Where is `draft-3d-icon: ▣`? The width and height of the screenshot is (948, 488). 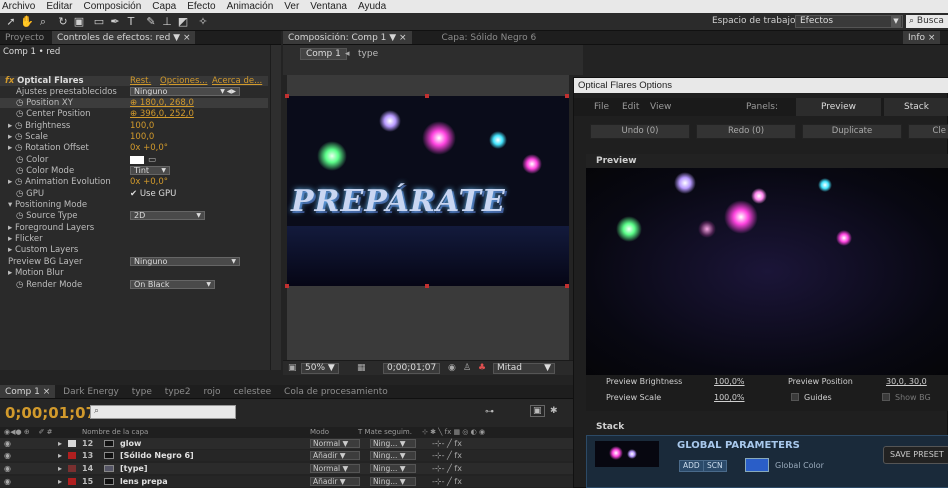
draft-3d-icon: ▣ is located at coordinates (537, 411).